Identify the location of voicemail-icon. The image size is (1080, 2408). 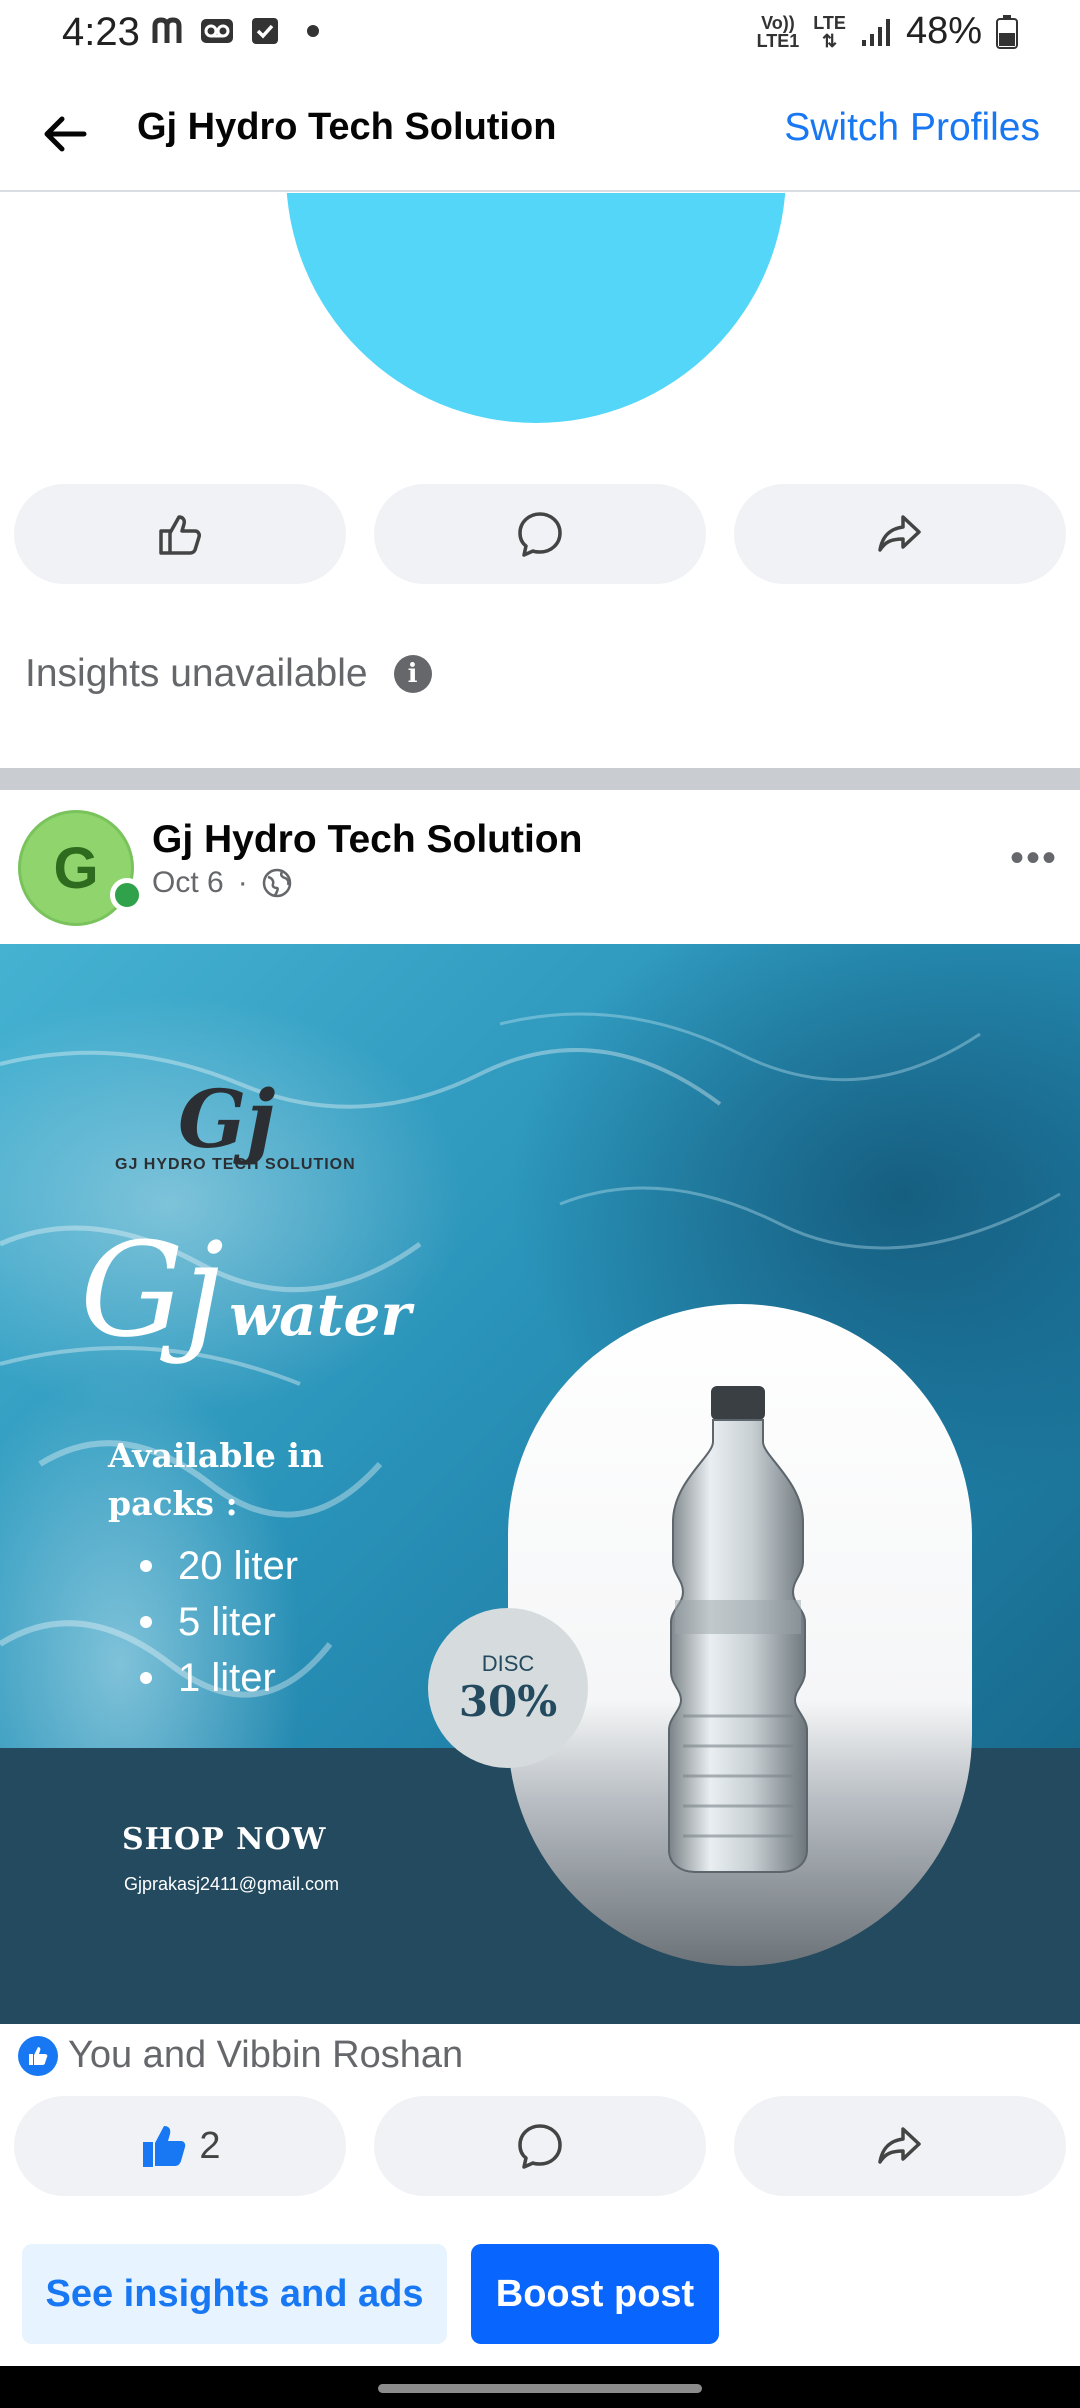
(217, 31).